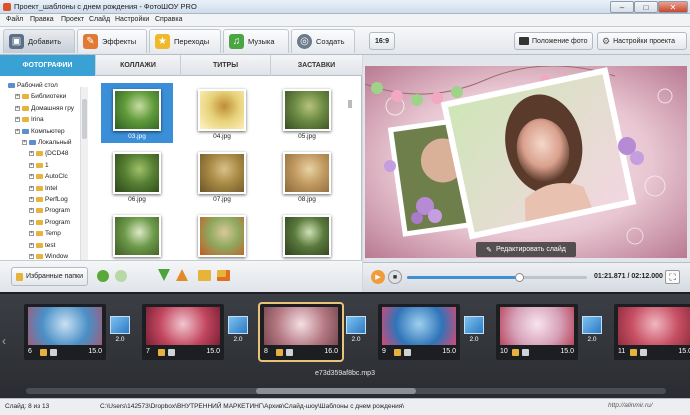  Describe the element at coordinates (29, 119) in the screenshot. I see `tree-item: + Irina` at that location.